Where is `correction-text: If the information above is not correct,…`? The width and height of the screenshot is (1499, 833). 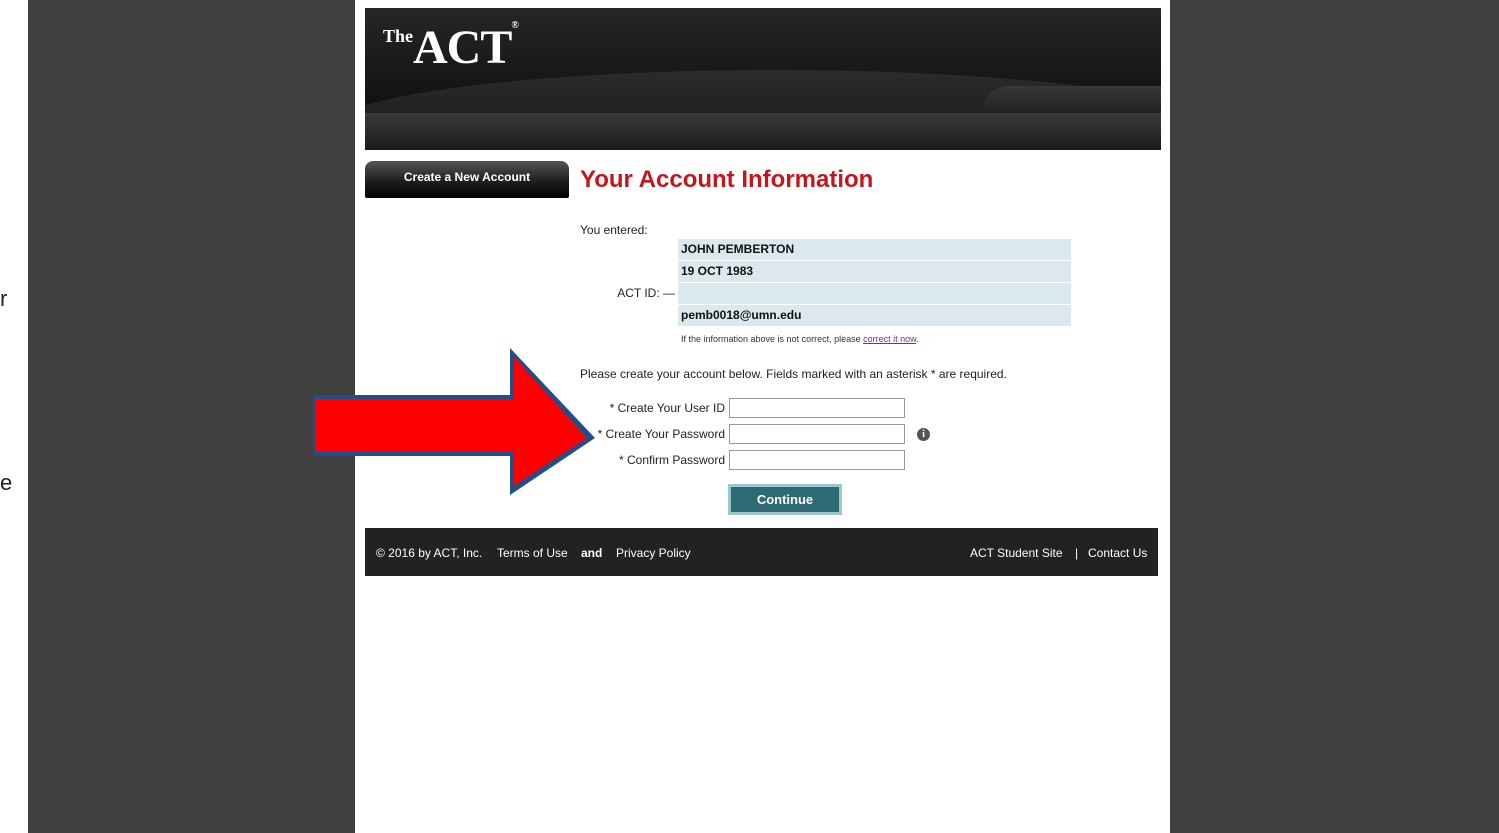
correction-text: If the information above is not correct,… is located at coordinates (771, 339).